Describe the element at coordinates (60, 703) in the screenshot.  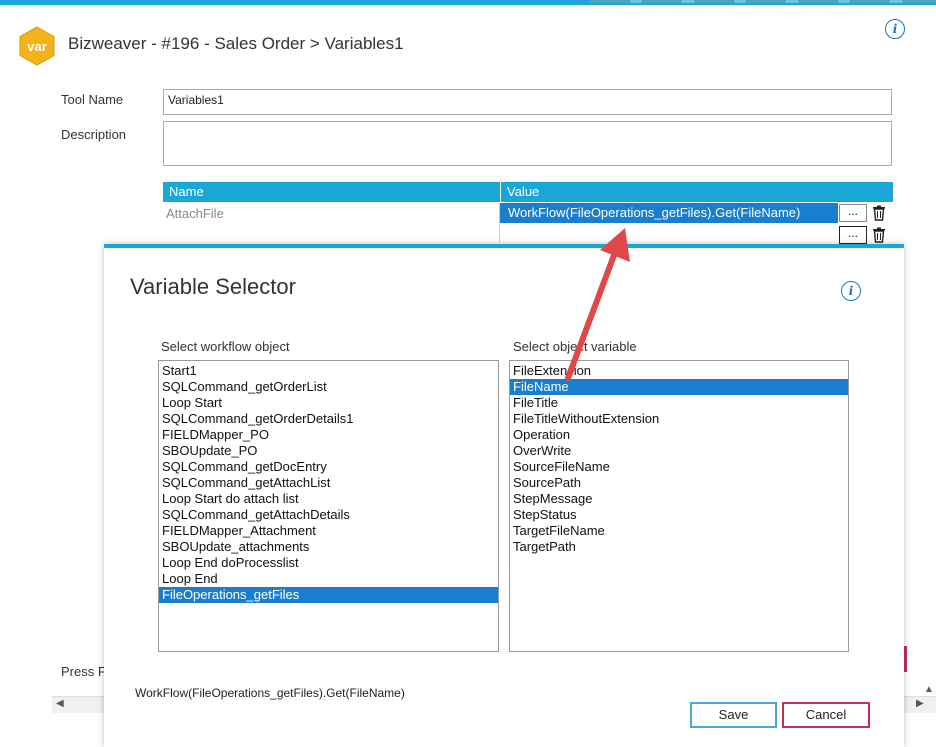
I see `scroll-left-icon: ◀` at that location.